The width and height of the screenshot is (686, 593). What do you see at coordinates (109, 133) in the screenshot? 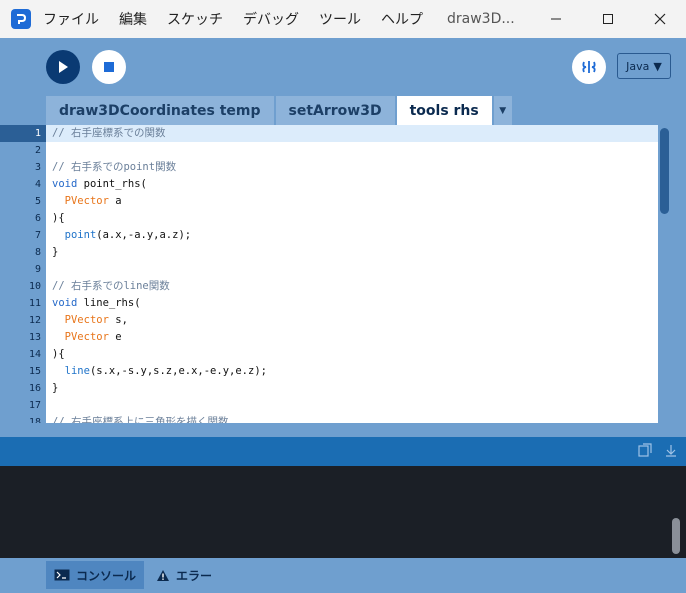
I see `code-token: // 右手座標系での関数` at bounding box center [109, 133].